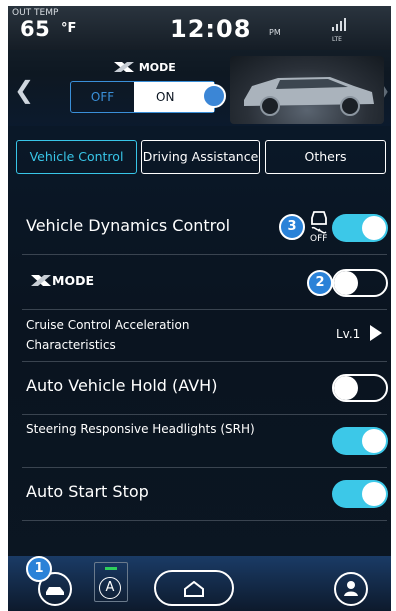 The image size is (396, 611). What do you see at coordinates (337, 39) in the screenshot?
I see `network-type: LTE` at bounding box center [337, 39].